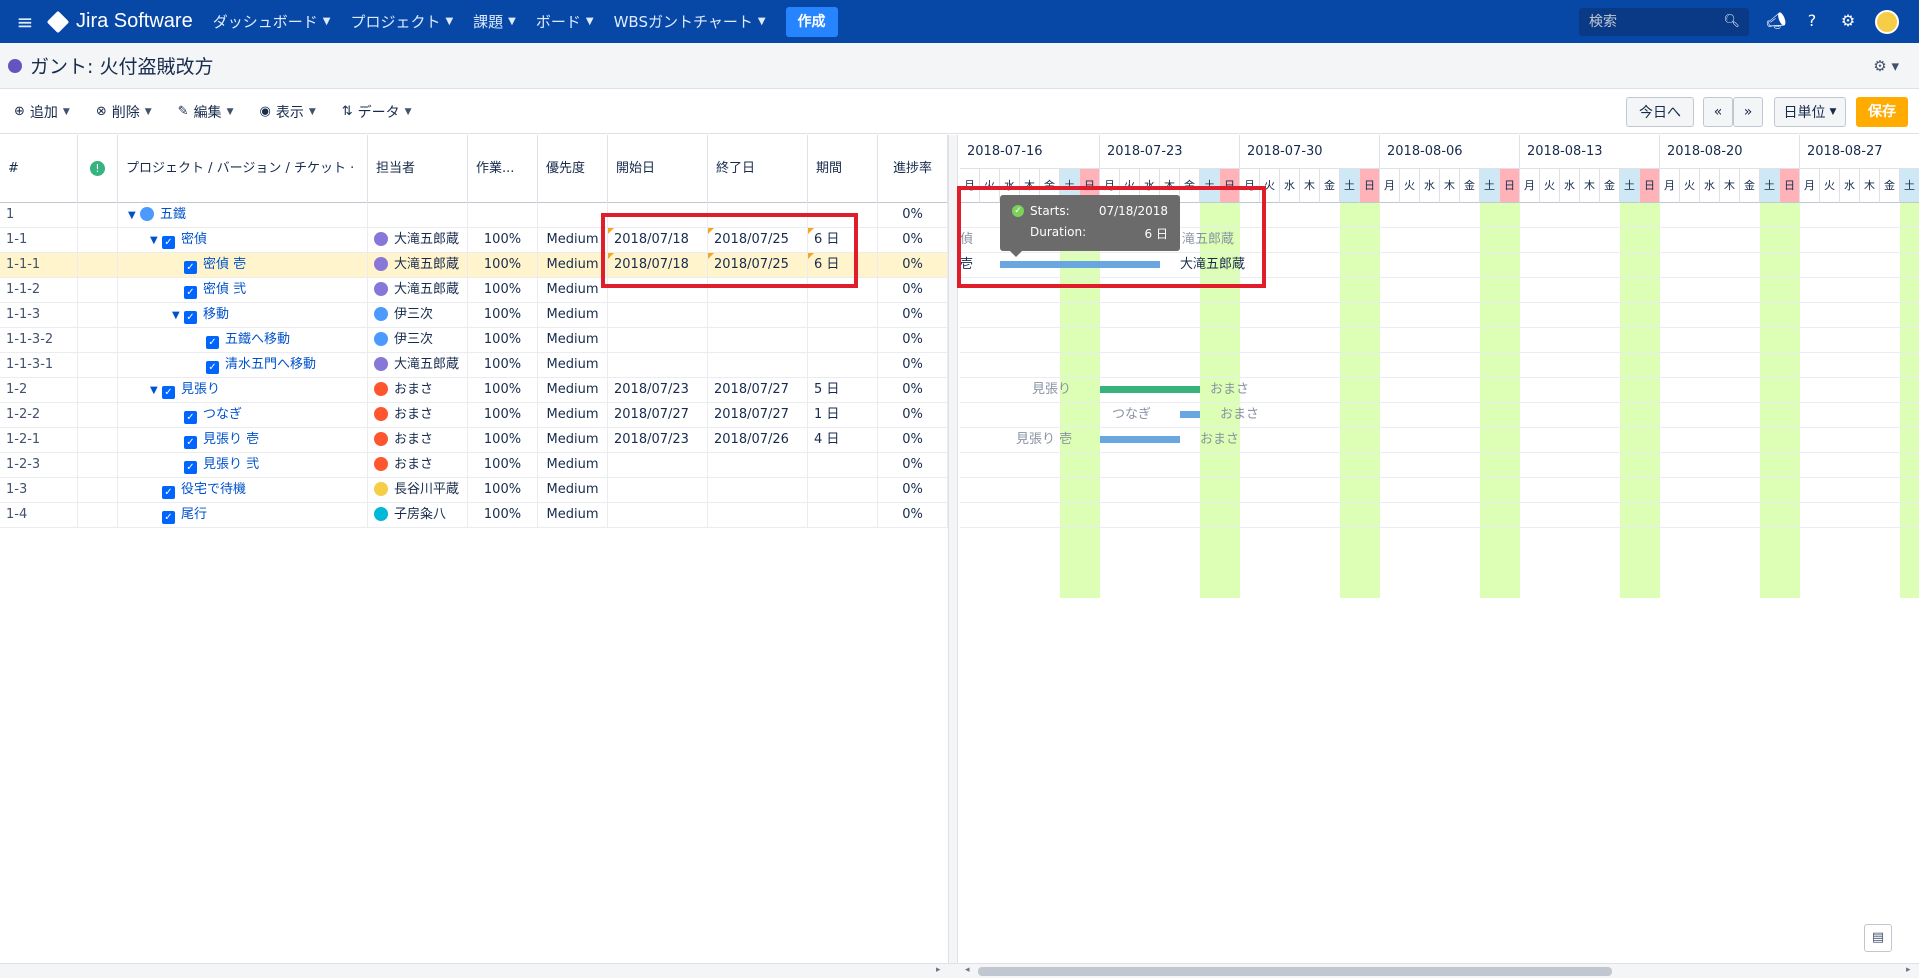  What do you see at coordinates (565, 21) in the screenshot?
I see `nav-boards: ボード ▼` at bounding box center [565, 21].